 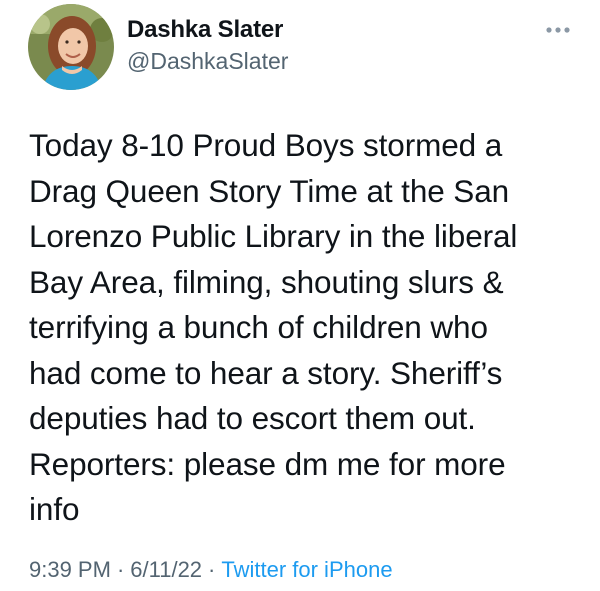 I want to click on tweet-date: 6/11/22, so click(x=166, y=569).